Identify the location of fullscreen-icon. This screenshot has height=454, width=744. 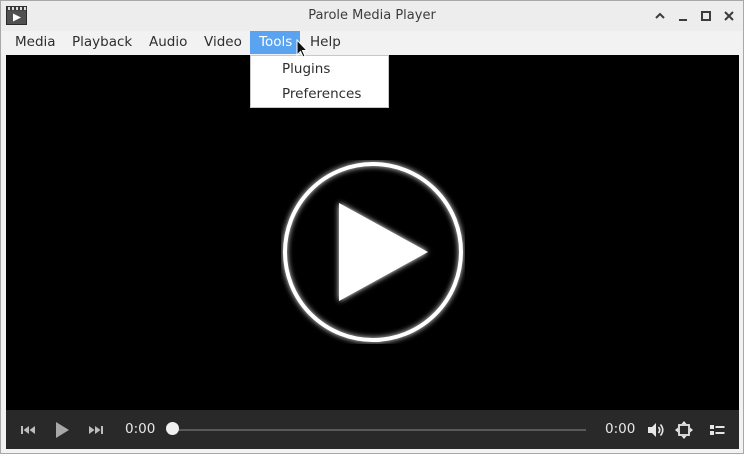
(684, 430).